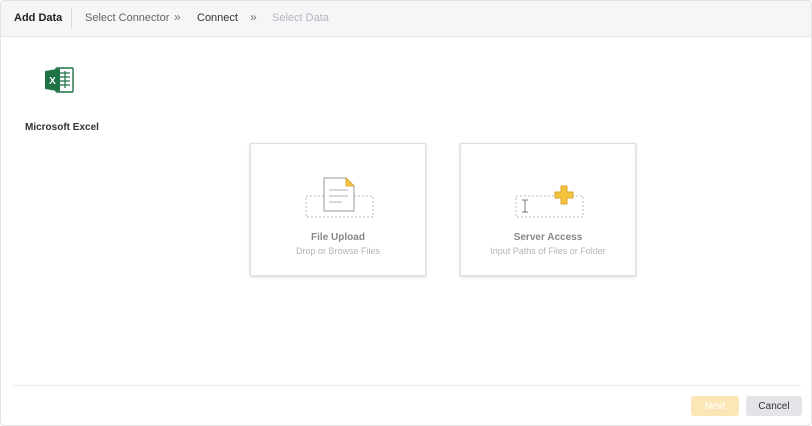 The image size is (812, 426). I want to click on header-divider, so click(71, 18).